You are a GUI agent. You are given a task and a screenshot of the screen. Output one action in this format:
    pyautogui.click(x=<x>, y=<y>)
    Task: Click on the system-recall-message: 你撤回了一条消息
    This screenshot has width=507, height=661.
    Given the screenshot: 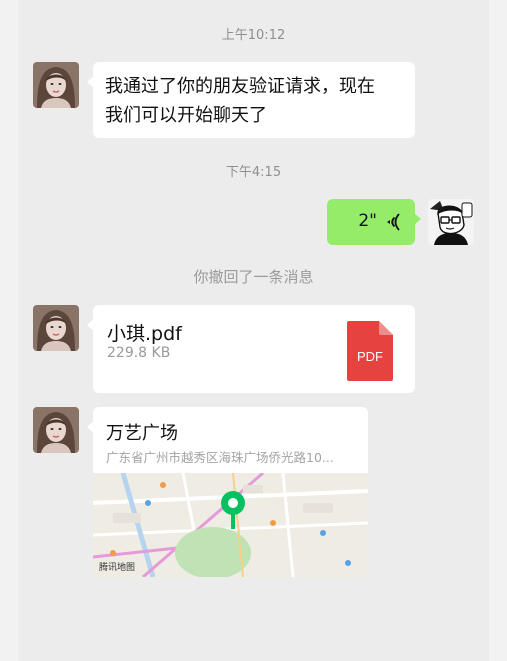 What is the action you would take?
    pyautogui.click(x=253, y=277)
    